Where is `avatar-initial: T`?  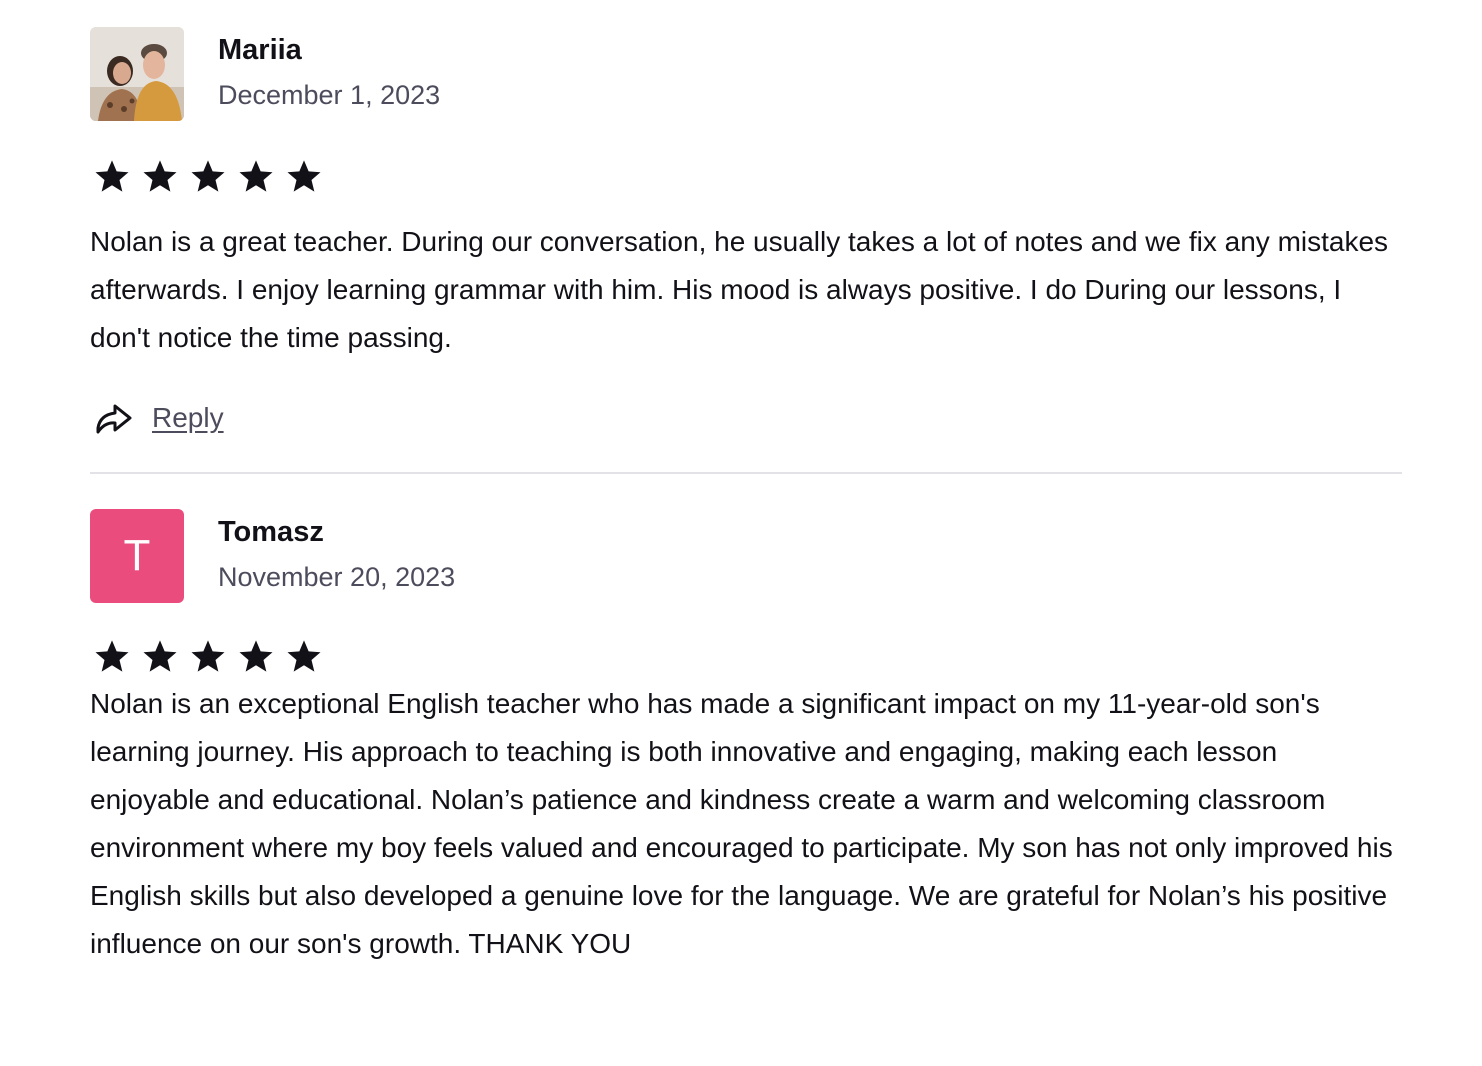 avatar-initial: T is located at coordinates (137, 555).